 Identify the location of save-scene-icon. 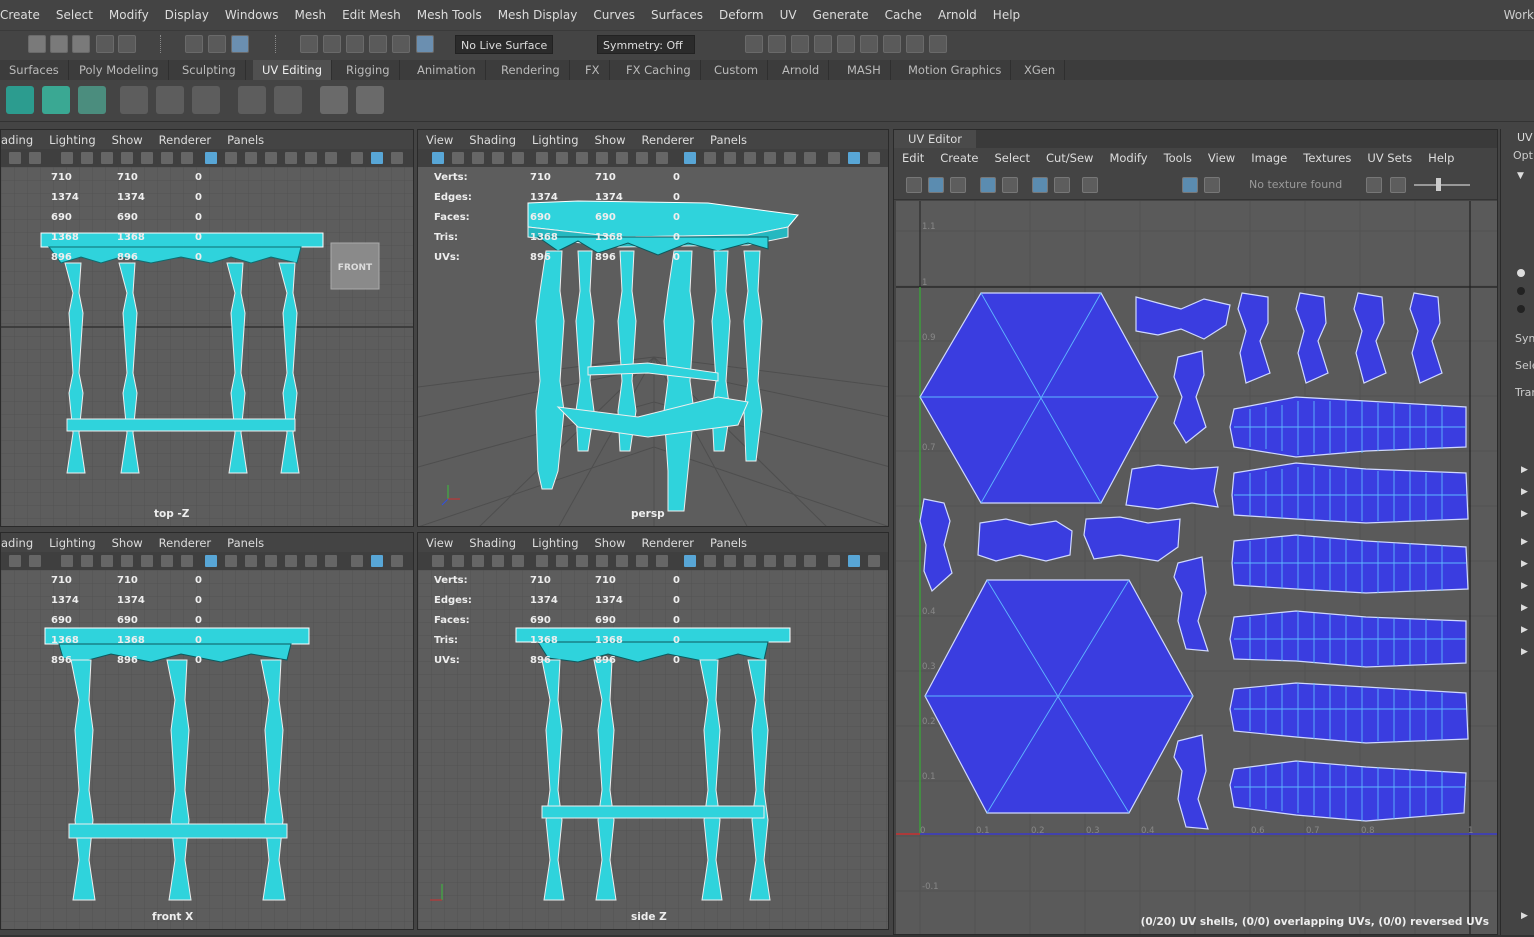
(81, 44).